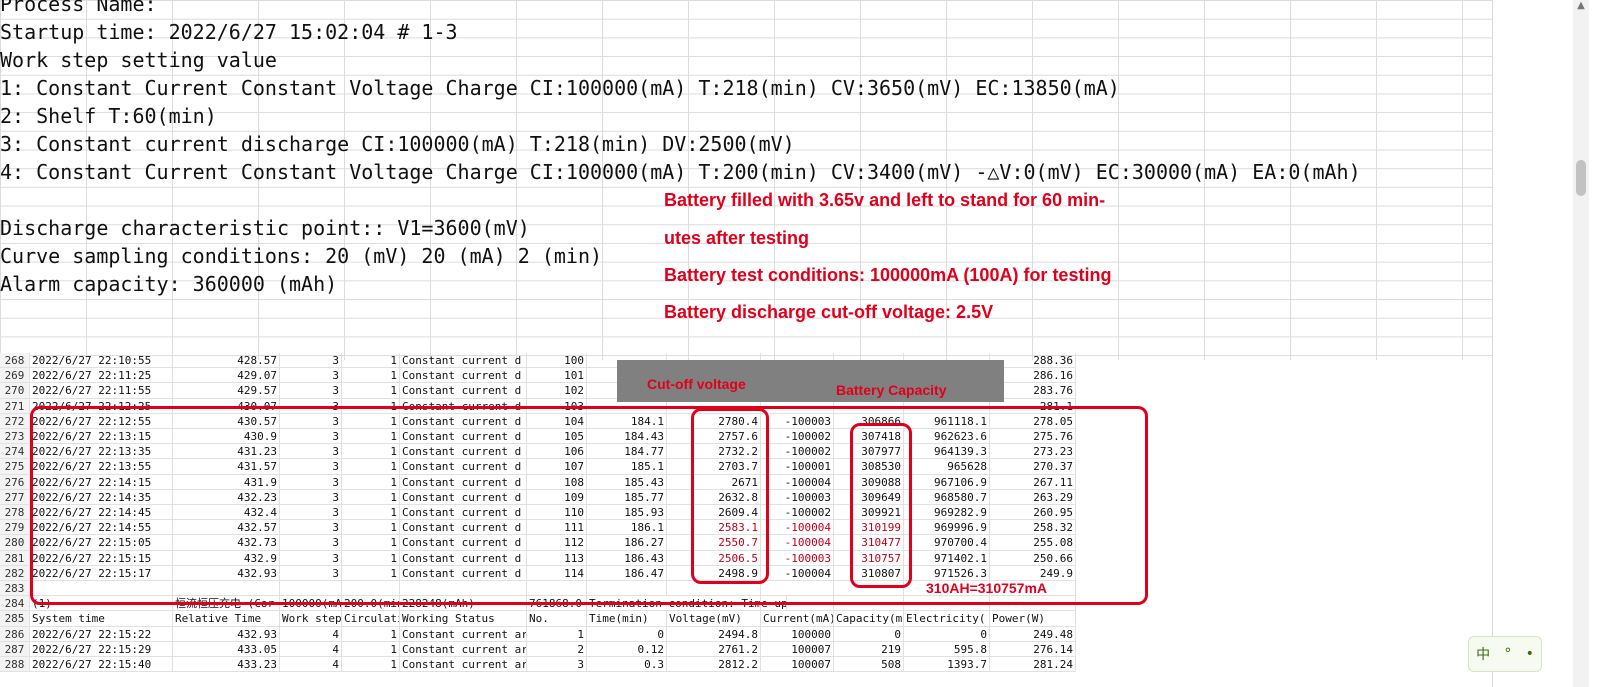 This screenshot has height=687, width=1600. What do you see at coordinates (15, 558) in the screenshot?
I see `row-number: 281` at bounding box center [15, 558].